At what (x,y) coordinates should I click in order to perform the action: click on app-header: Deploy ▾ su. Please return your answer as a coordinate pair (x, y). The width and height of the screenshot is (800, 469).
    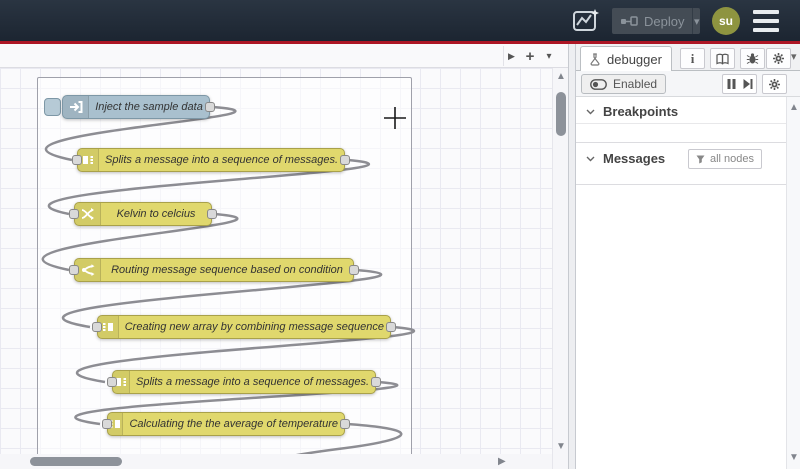
    Looking at the image, I should click on (400, 20).